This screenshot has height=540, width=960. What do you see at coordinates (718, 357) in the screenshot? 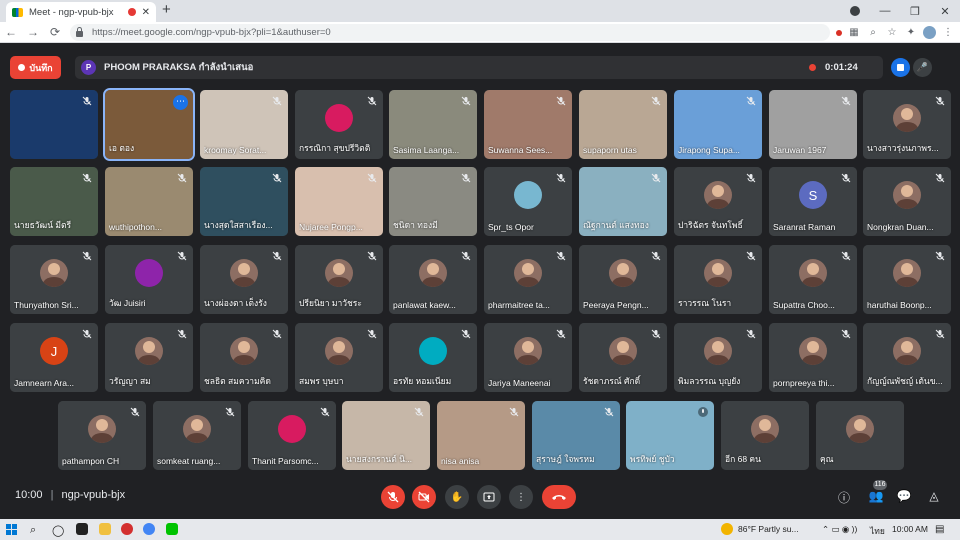
I see `participant-tile: พิมลวรรณ บุญยัง` at bounding box center [718, 357].